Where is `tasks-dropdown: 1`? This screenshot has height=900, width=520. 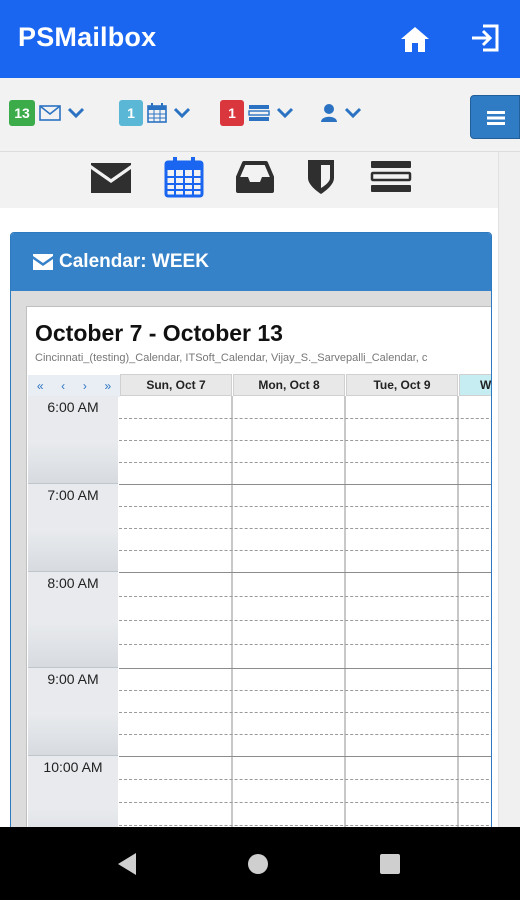
tasks-dropdown: 1 is located at coordinates (257, 113).